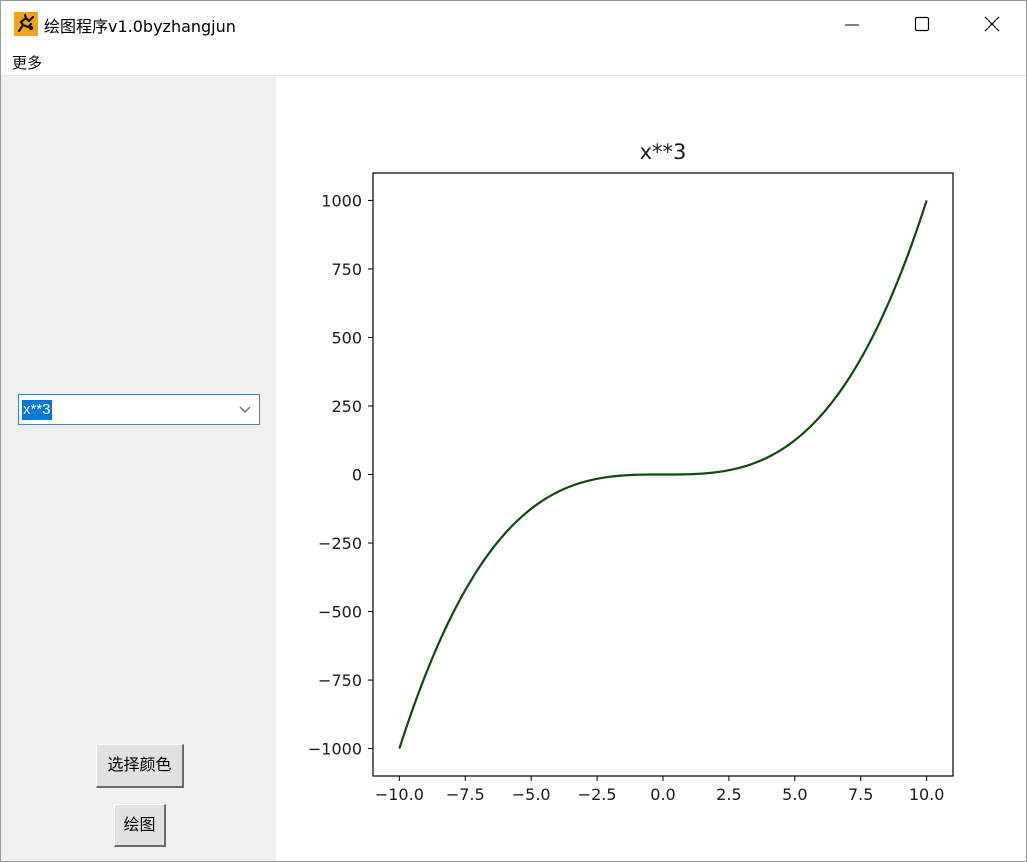 The height and width of the screenshot is (862, 1027). What do you see at coordinates (357, 475) in the screenshot?
I see `y-tick-label: 0` at bounding box center [357, 475].